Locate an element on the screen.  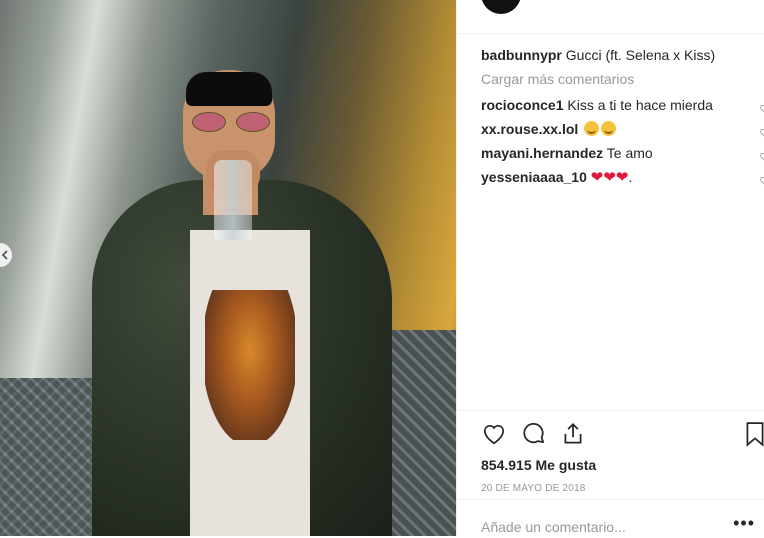
comment-row: xx.rouse.xx.lol is located at coordinates (622, 132).